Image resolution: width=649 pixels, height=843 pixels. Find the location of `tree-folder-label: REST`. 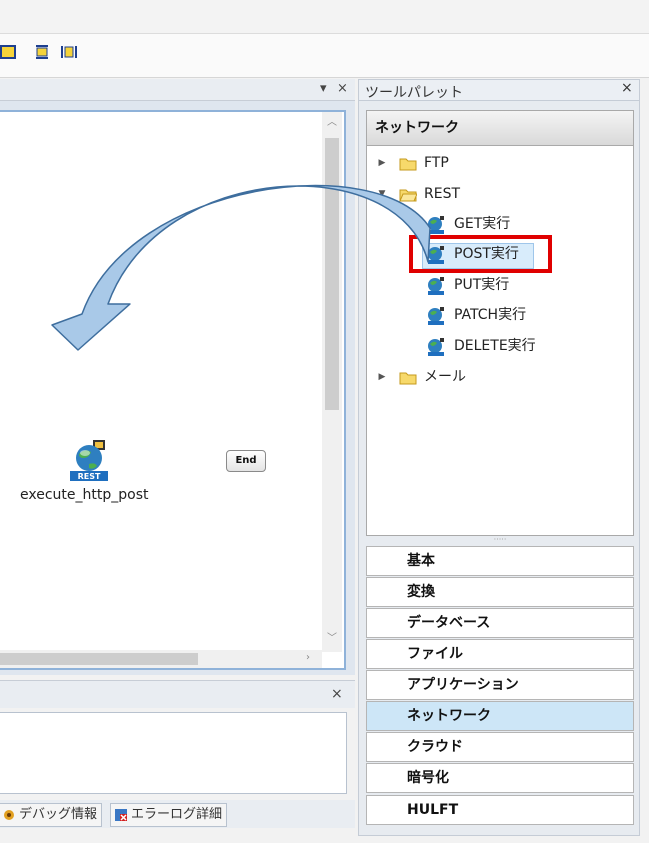

tree-folder-label: REST is located at coordinates (442, 194).